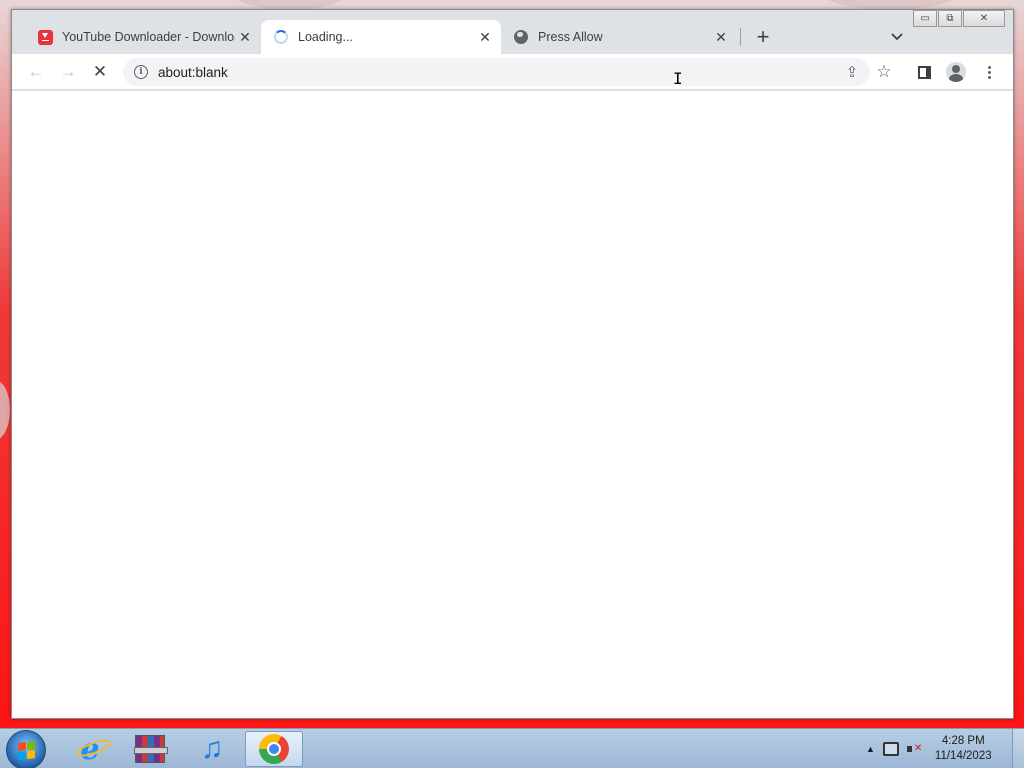 The height and width of the screenshot is (768, 1024). What do you see at coordinates (678, 78) in the screenshot?
I see `text-cursor-icon: I` at bounding box center [678, 78].